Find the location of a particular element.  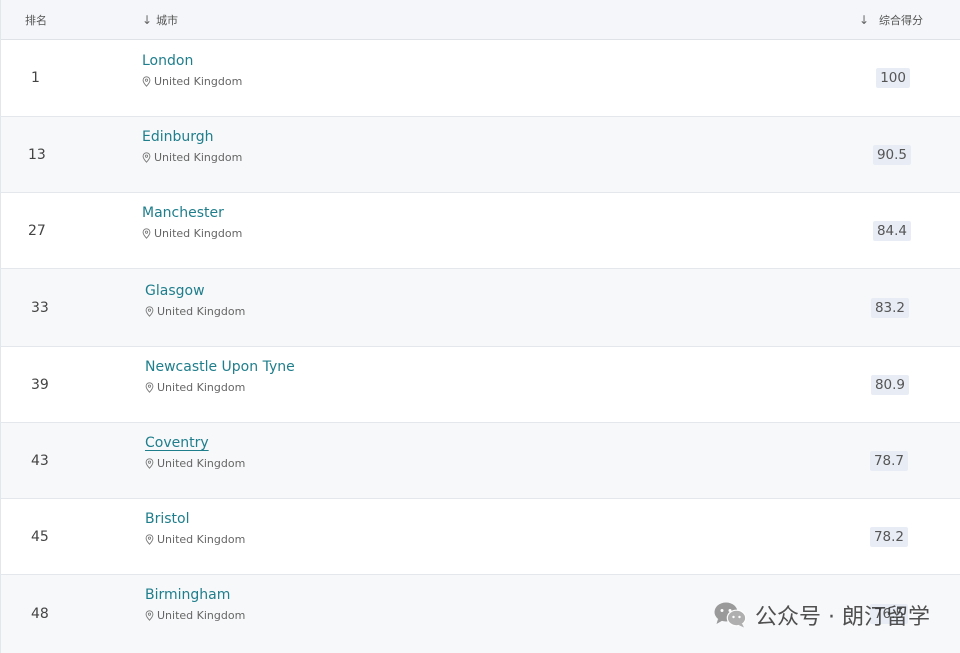

city-link: Newcastle Upon Tyne is located at coordinates (220, 367).